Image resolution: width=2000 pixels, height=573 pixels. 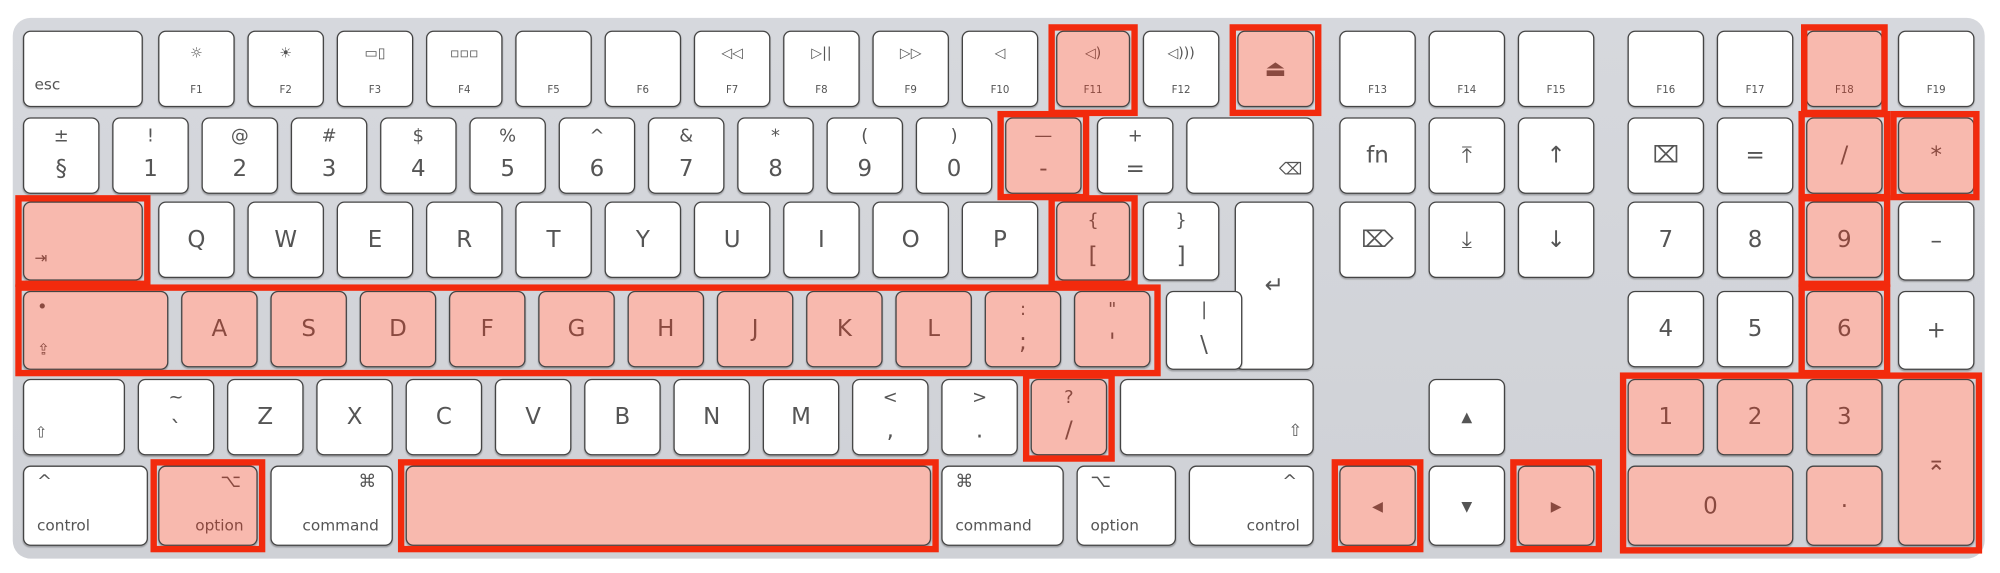 I want to click on key-label: E, so click(x=375, y=240).